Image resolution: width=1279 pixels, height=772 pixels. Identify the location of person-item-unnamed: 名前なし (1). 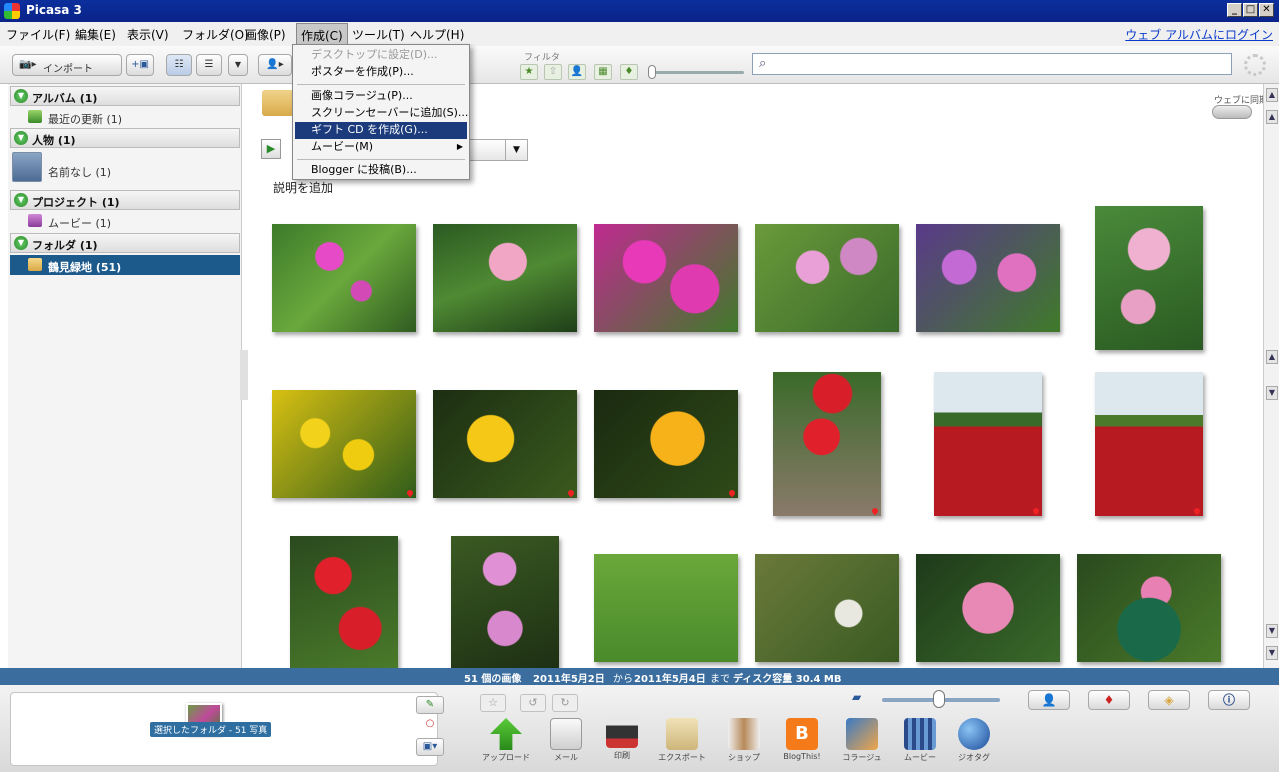
(125, 170).